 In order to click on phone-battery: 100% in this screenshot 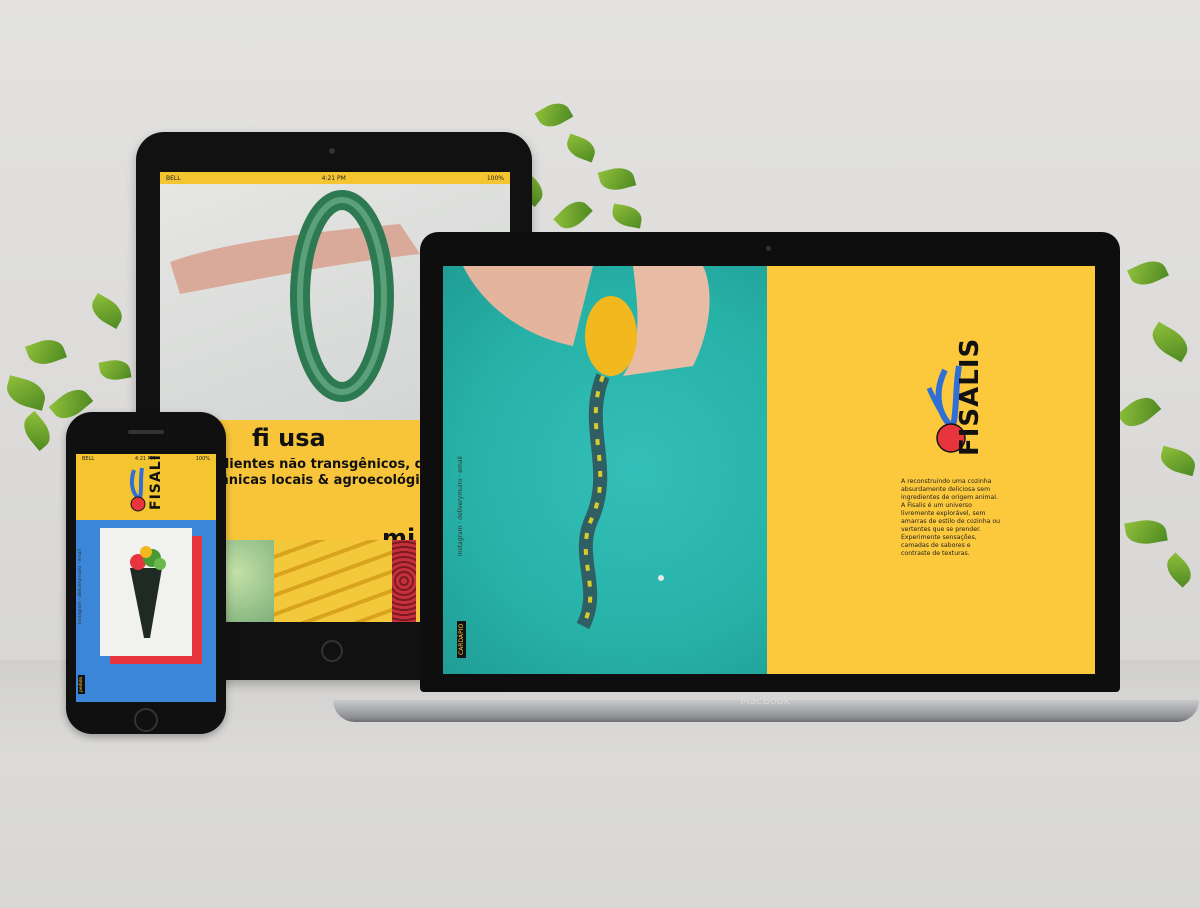, I will do `click(202, 459)`.